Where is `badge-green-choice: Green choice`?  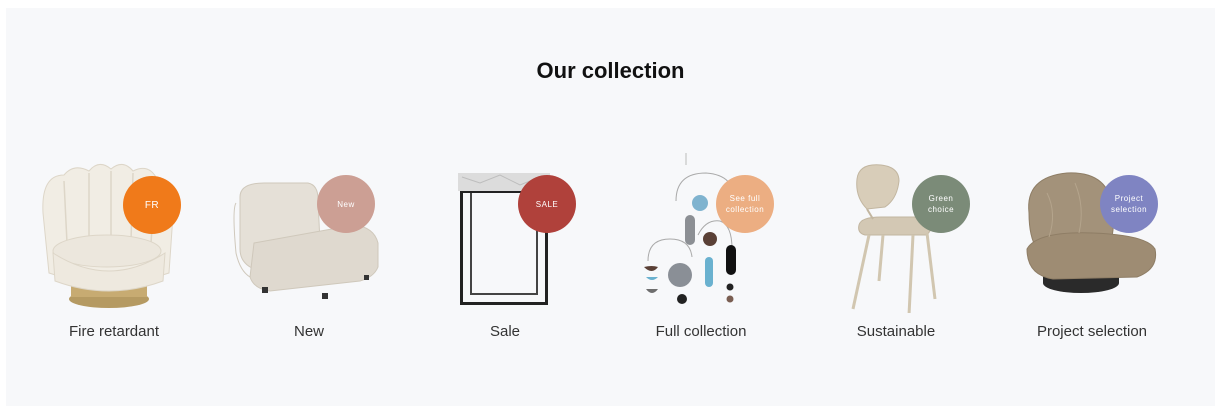 badge-green-choice: Green choice is located at coordinates (941, 204).